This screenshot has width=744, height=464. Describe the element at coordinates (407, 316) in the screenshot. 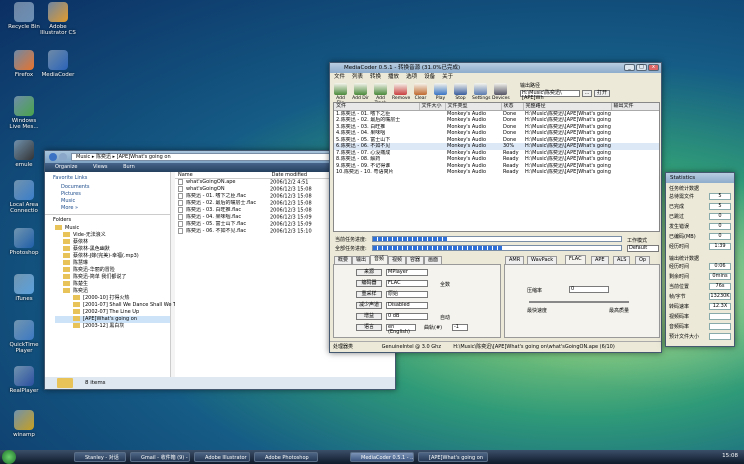

I see `field-select: 0 dB` at that location.